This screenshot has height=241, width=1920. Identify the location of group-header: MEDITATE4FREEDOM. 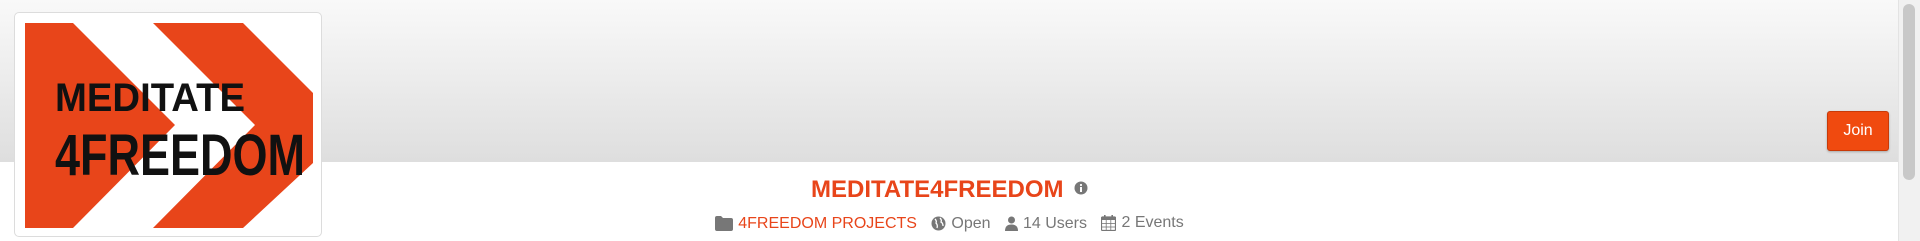
(949, 190).